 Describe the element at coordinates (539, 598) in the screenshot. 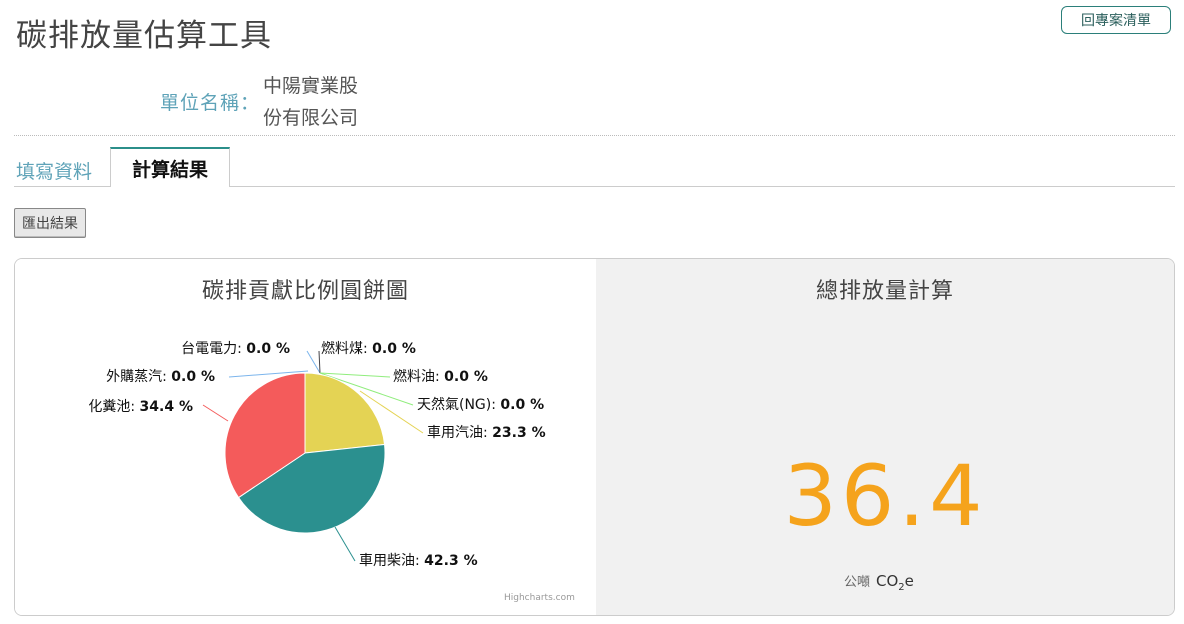

I see `highcharts-credits: Highcharts.com` at that location.